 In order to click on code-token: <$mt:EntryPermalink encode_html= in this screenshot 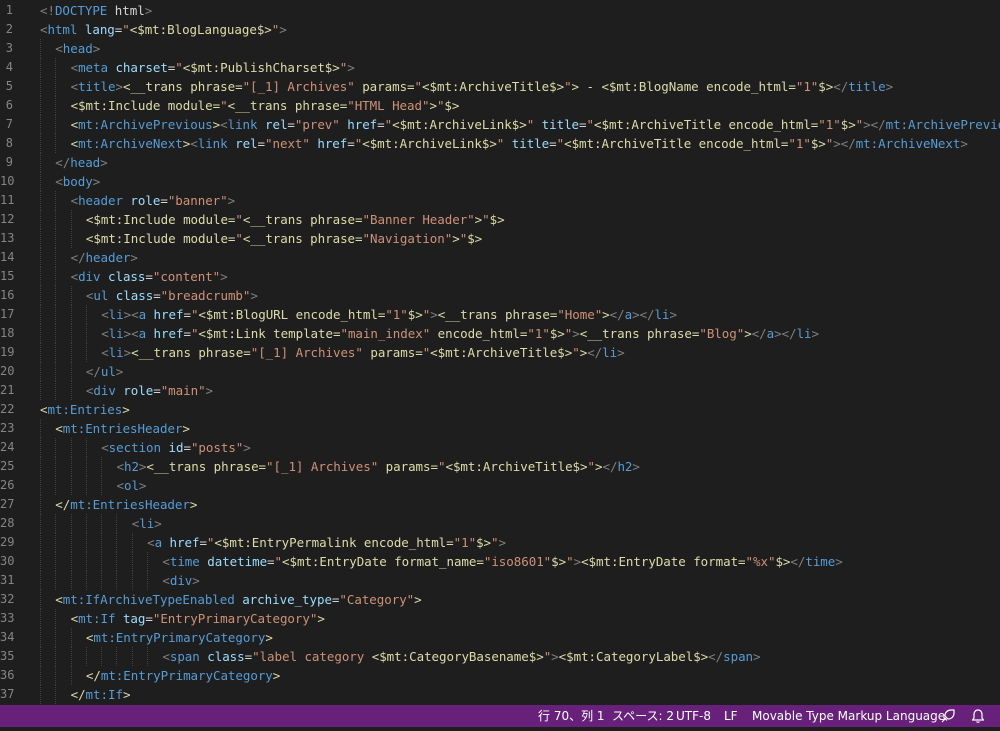, I will do `click(334, 542)`.